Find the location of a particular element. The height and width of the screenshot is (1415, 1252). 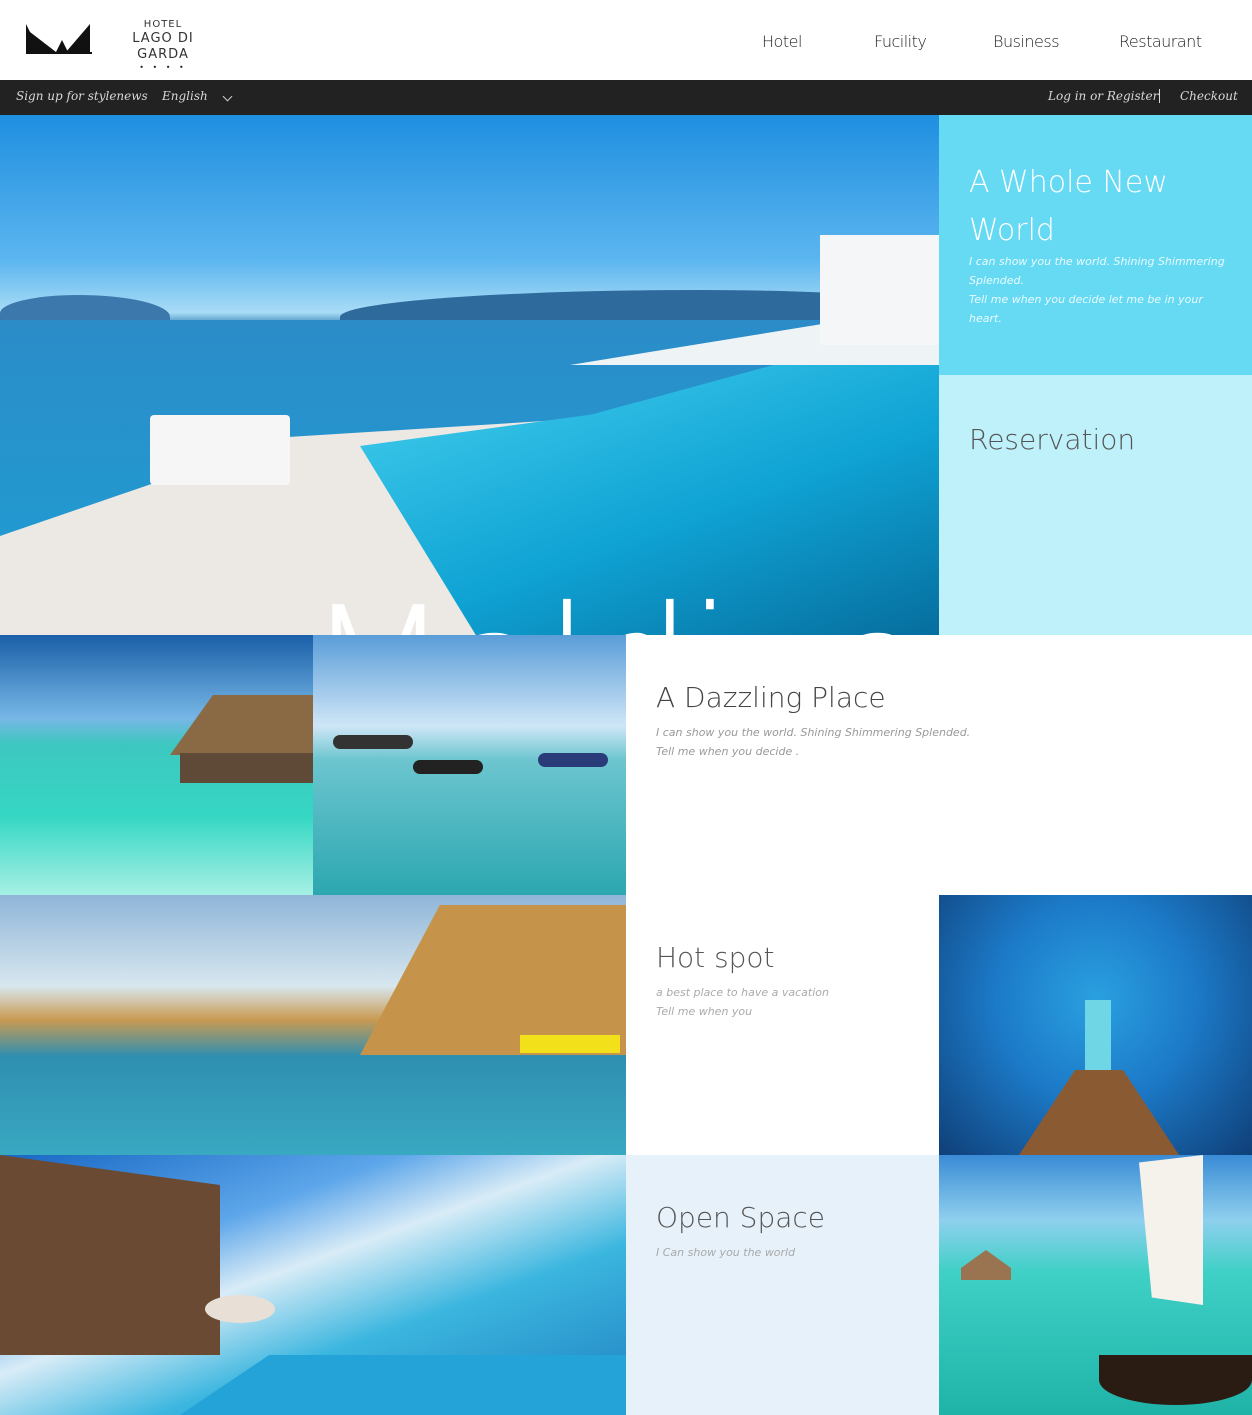

chevron-down-icon is located at coordinates (227, 96).